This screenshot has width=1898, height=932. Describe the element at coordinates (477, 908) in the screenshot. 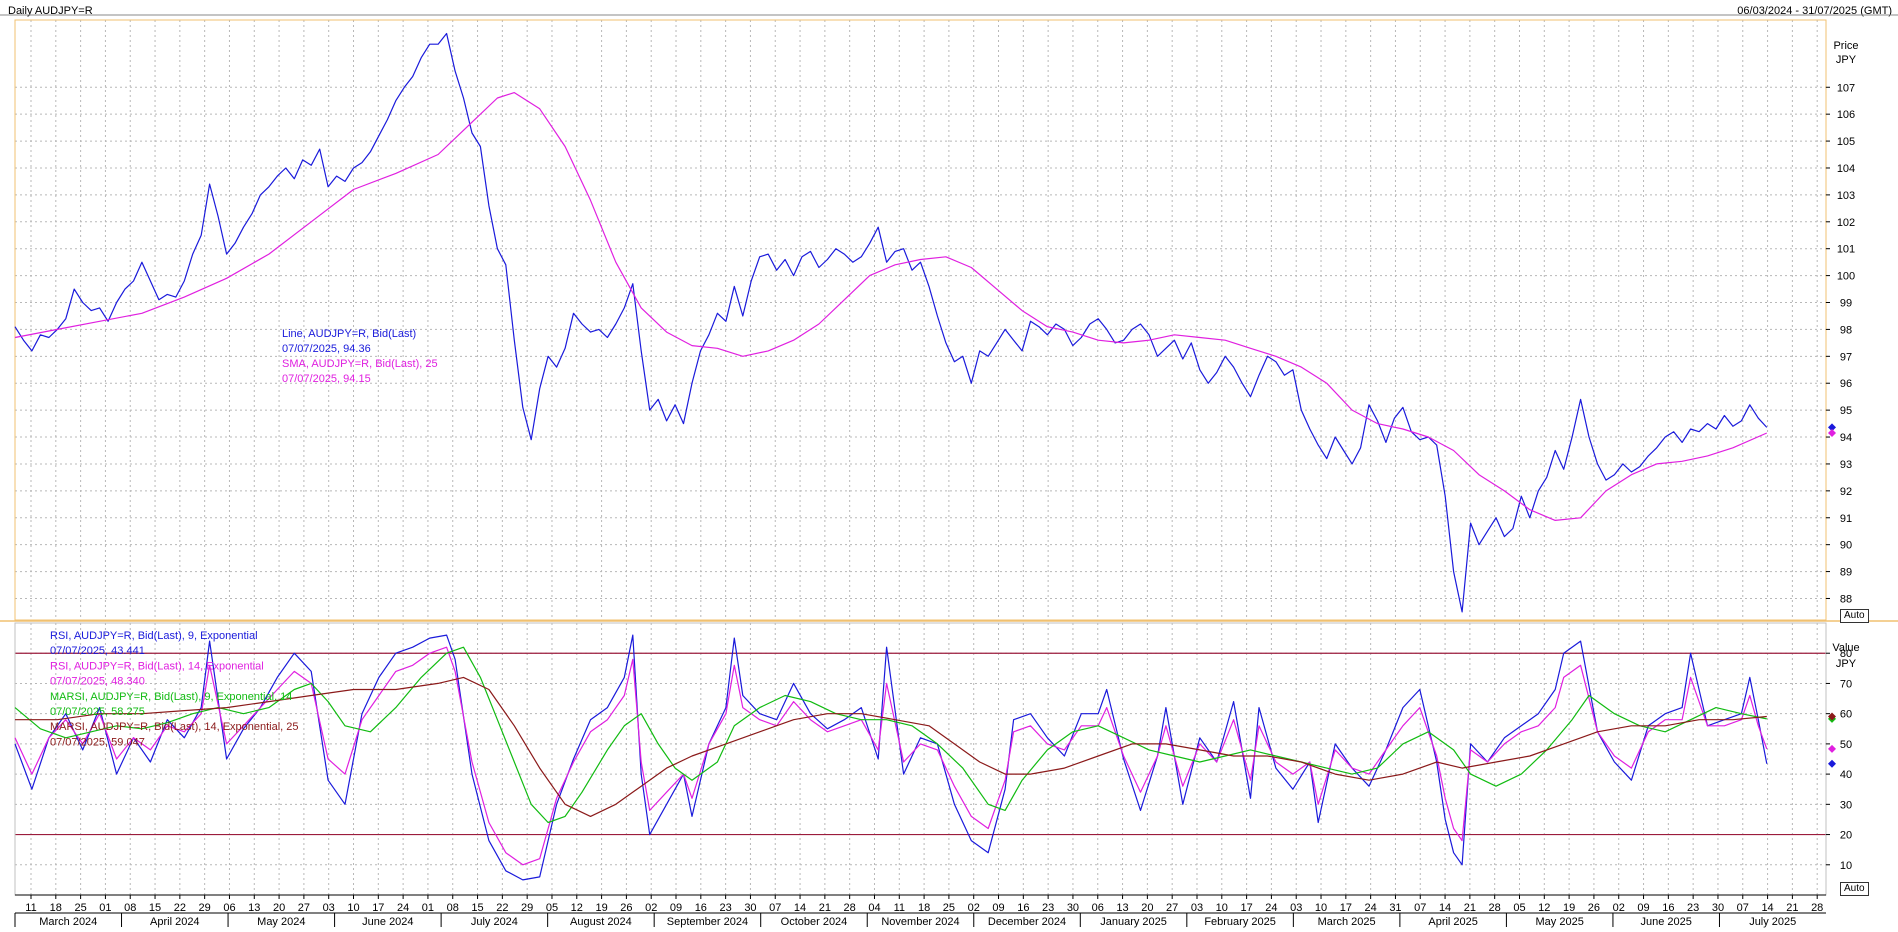

I see `x-tick-label: 15` at that location.